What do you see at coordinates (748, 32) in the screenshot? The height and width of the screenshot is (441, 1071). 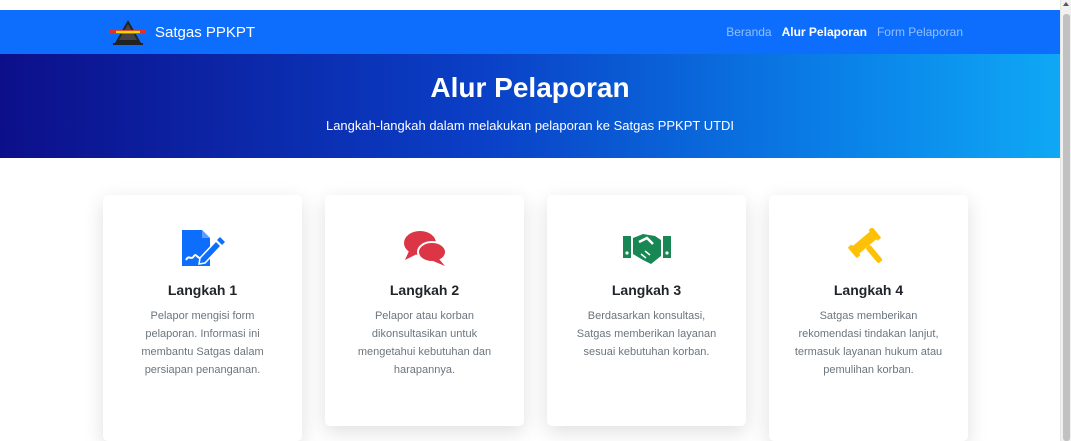 I see `nav-link-beranda: Beranda` at bounding box center [748, 32].